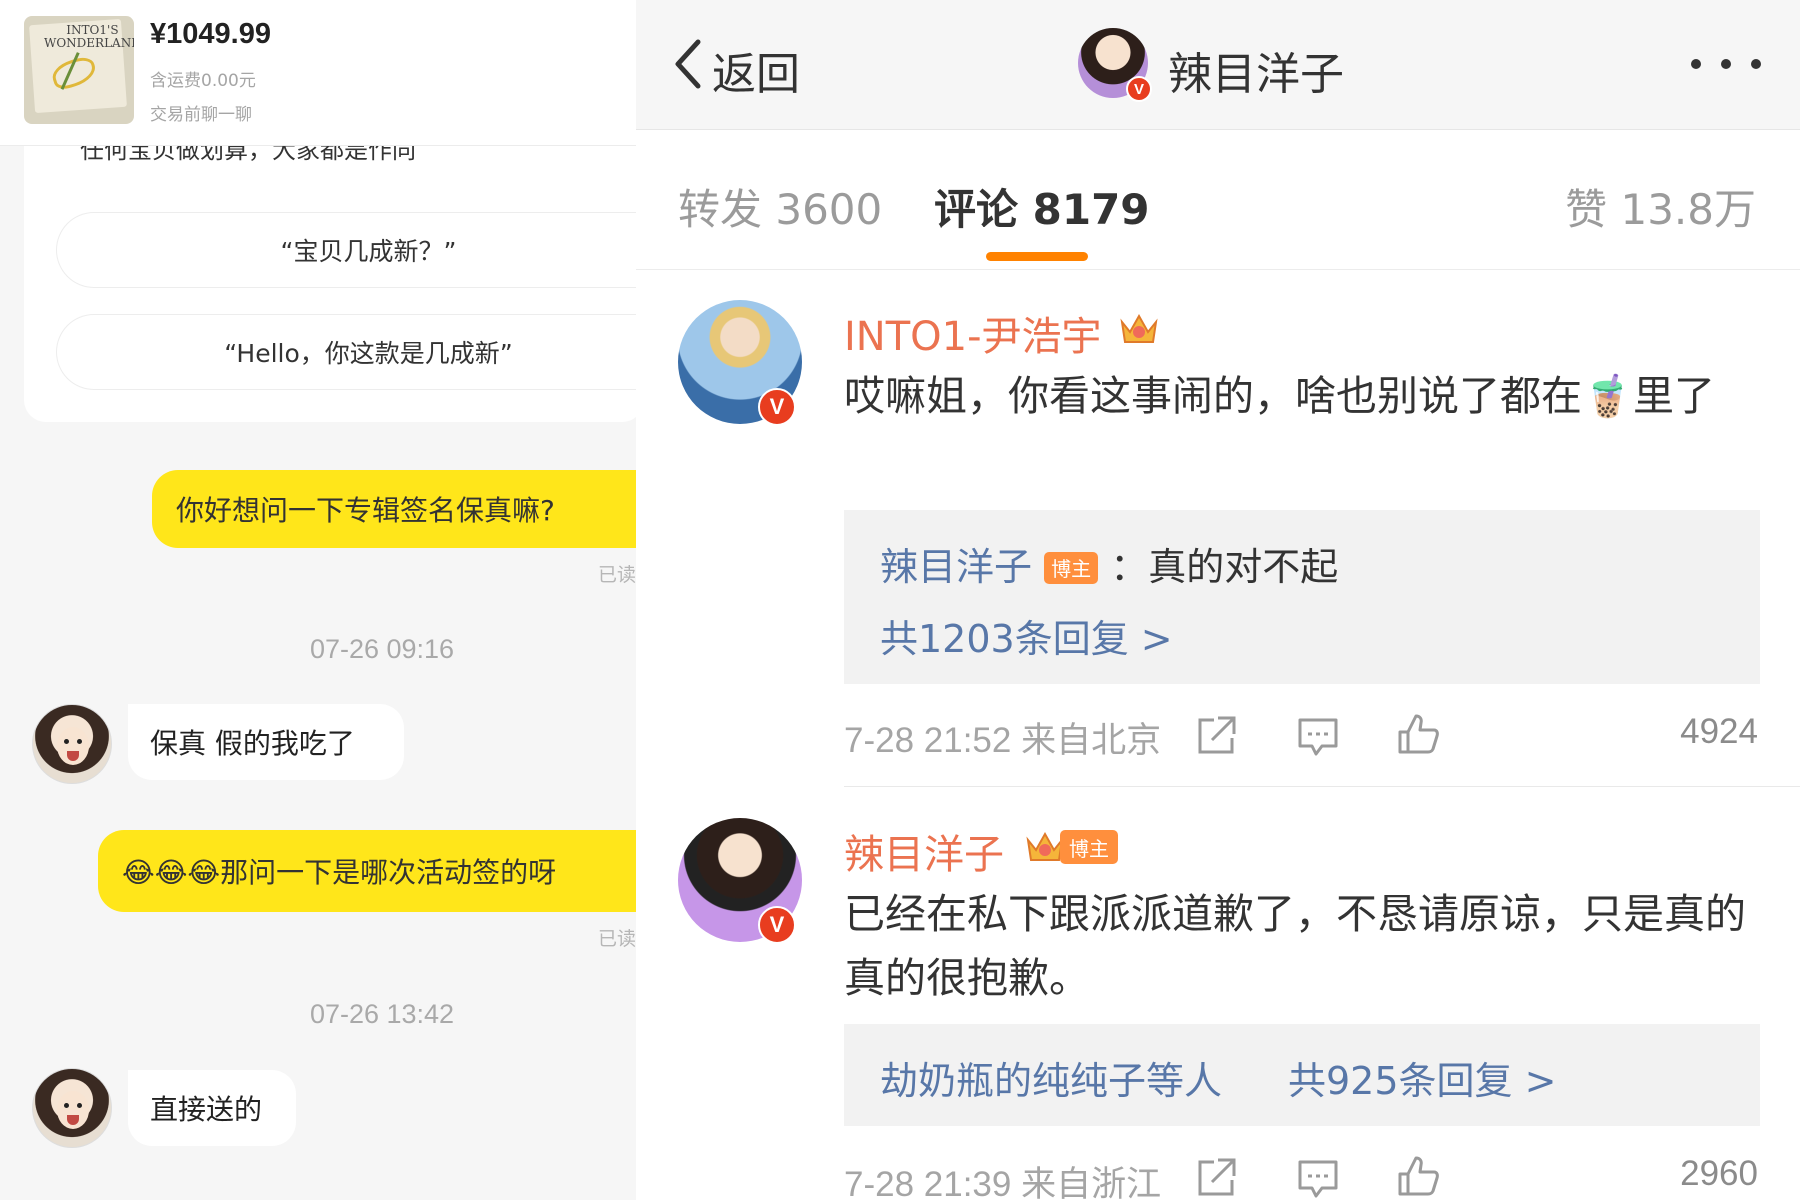  I want to click on comment-text: 哎嘛姐，你看这事闹的，啥也别说了都在🧋里了, so click(1280, 396).